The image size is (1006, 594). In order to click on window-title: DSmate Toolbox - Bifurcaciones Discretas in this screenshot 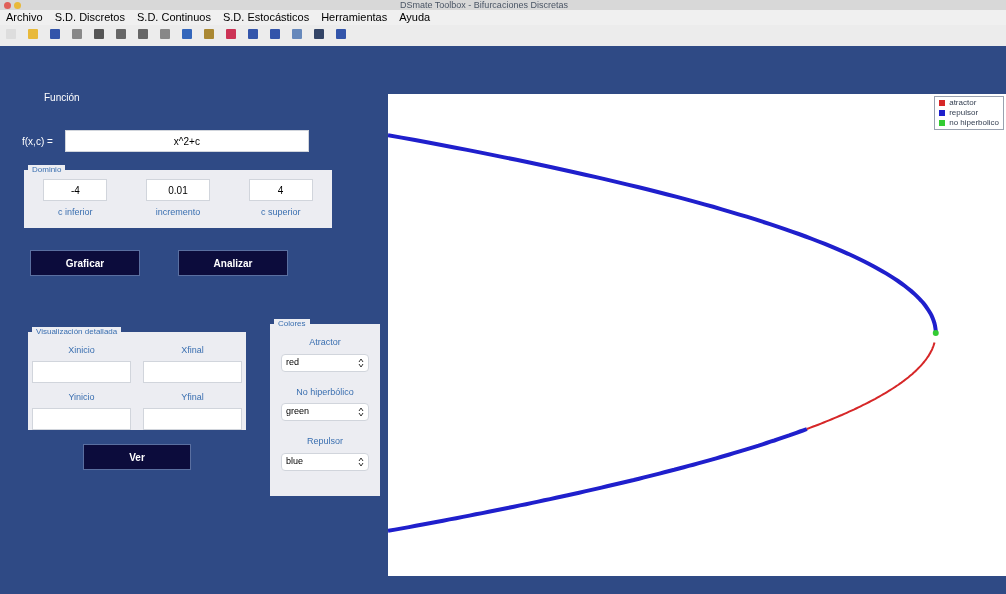, I will do `click(484, 5)`.